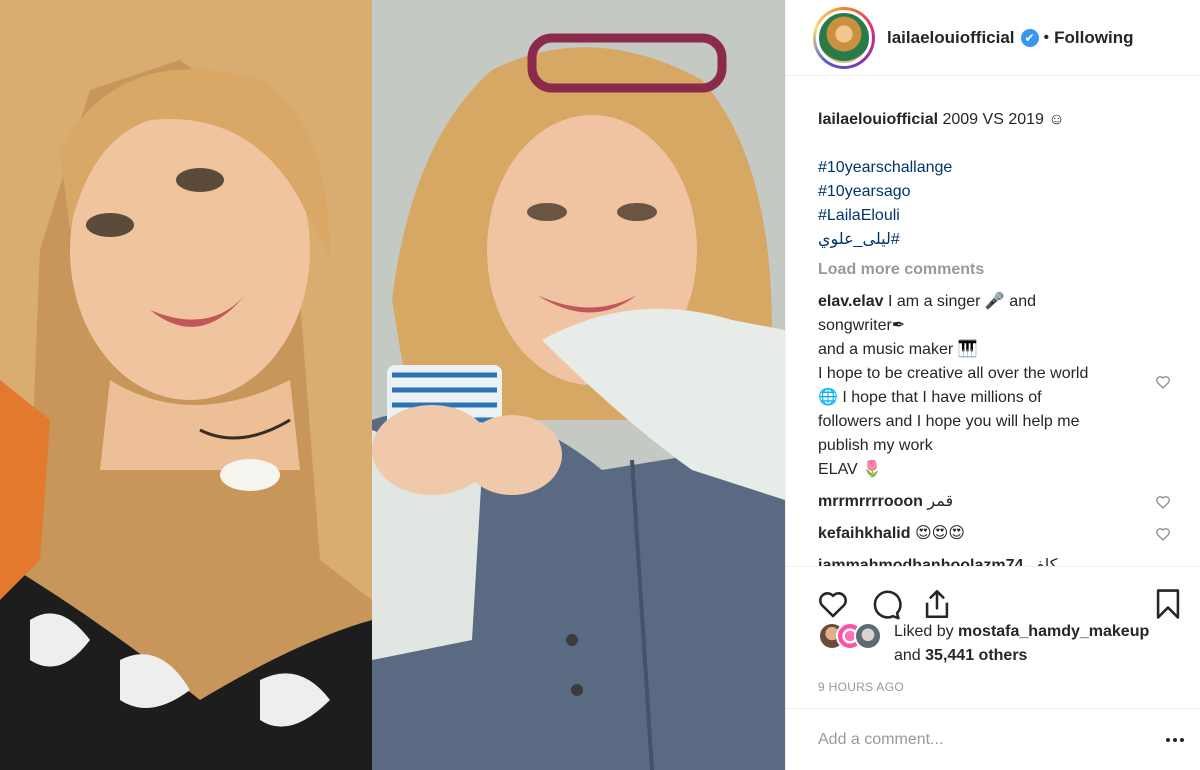  I want to click on likes-prefix: Liked by, so click(924, 631).